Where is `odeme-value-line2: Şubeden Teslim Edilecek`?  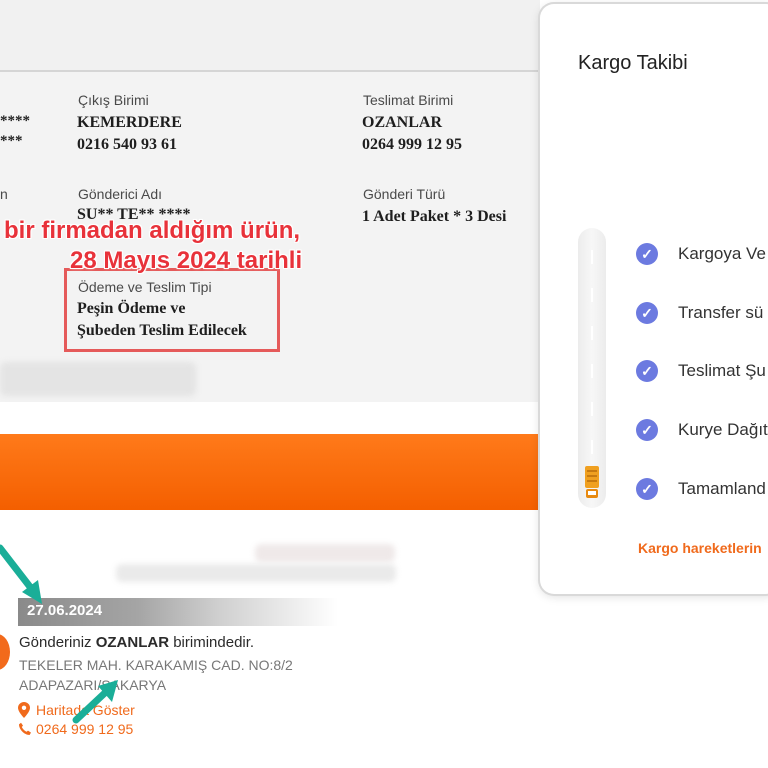 odeme-value-line2: Şubeden Teslim Edilecek is located at coordinates (162, 330).